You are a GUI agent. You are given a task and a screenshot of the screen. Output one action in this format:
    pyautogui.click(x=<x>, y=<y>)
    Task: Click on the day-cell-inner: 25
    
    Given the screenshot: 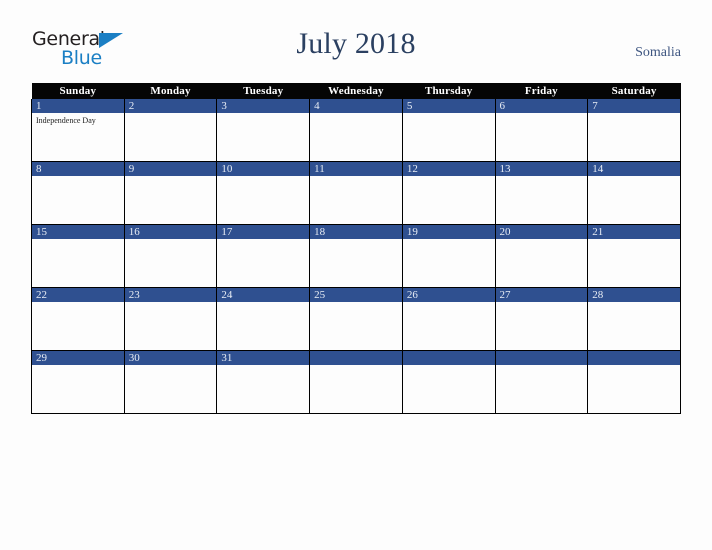 What is the action you would take?
    pyautogui.click(x=356, y=319)
    